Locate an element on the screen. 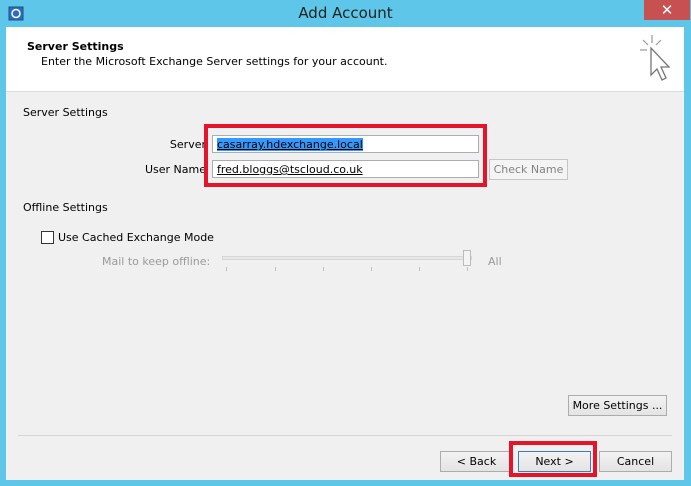 The height and width of the screenshot is (486, 691). title-bar: Add Account ✕ is located at coordinates (345, 13).